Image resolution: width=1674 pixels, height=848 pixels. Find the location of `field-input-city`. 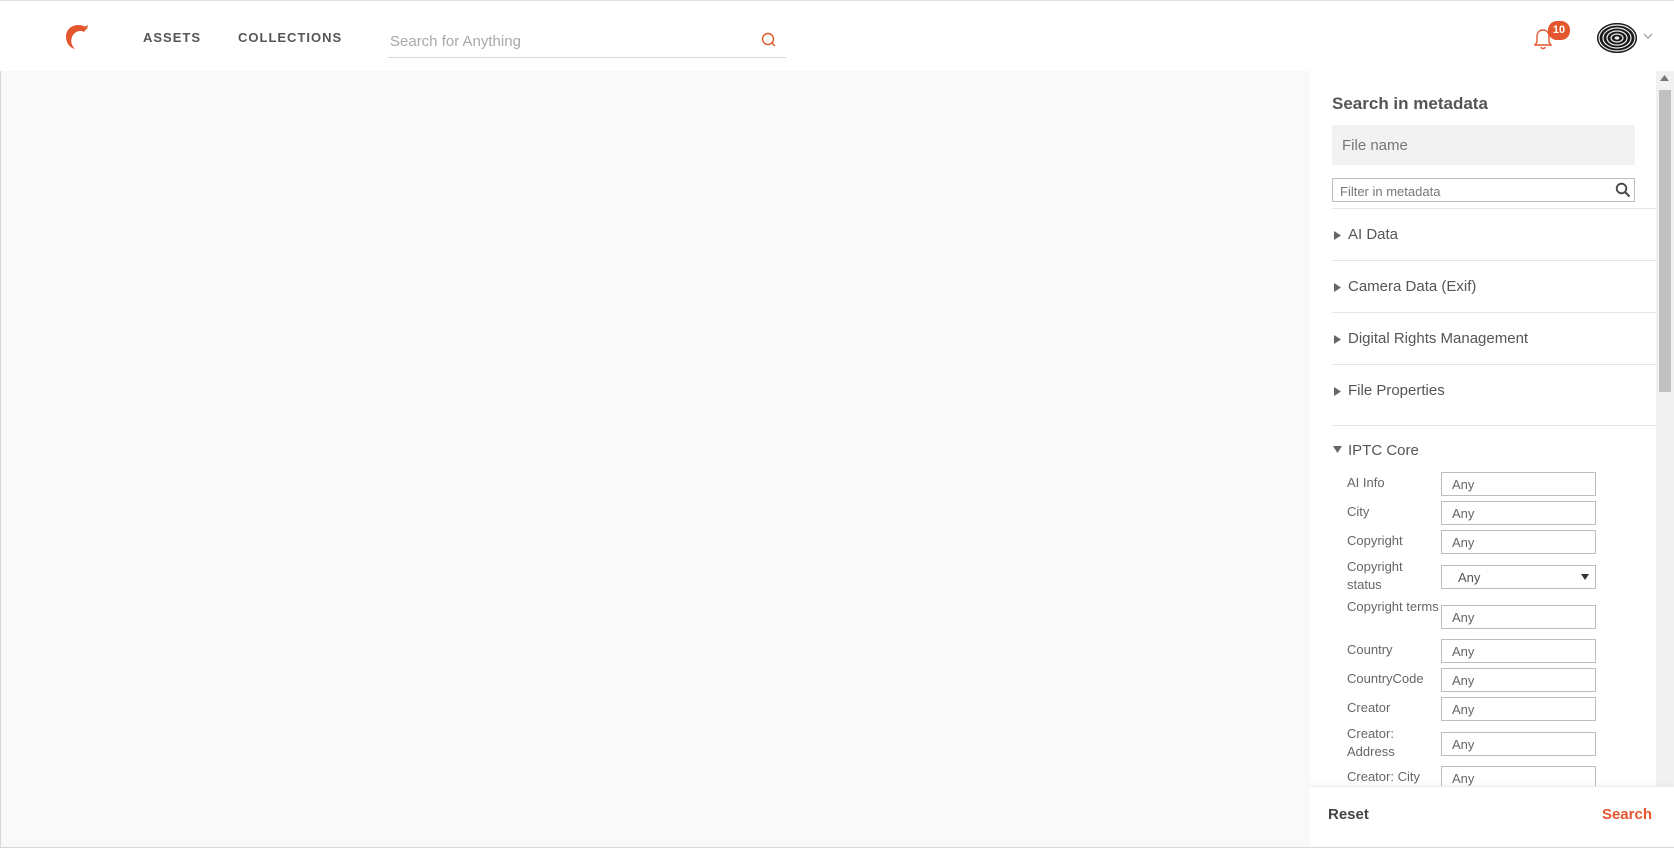

field-input-city is located at coordinates (1518, 513).